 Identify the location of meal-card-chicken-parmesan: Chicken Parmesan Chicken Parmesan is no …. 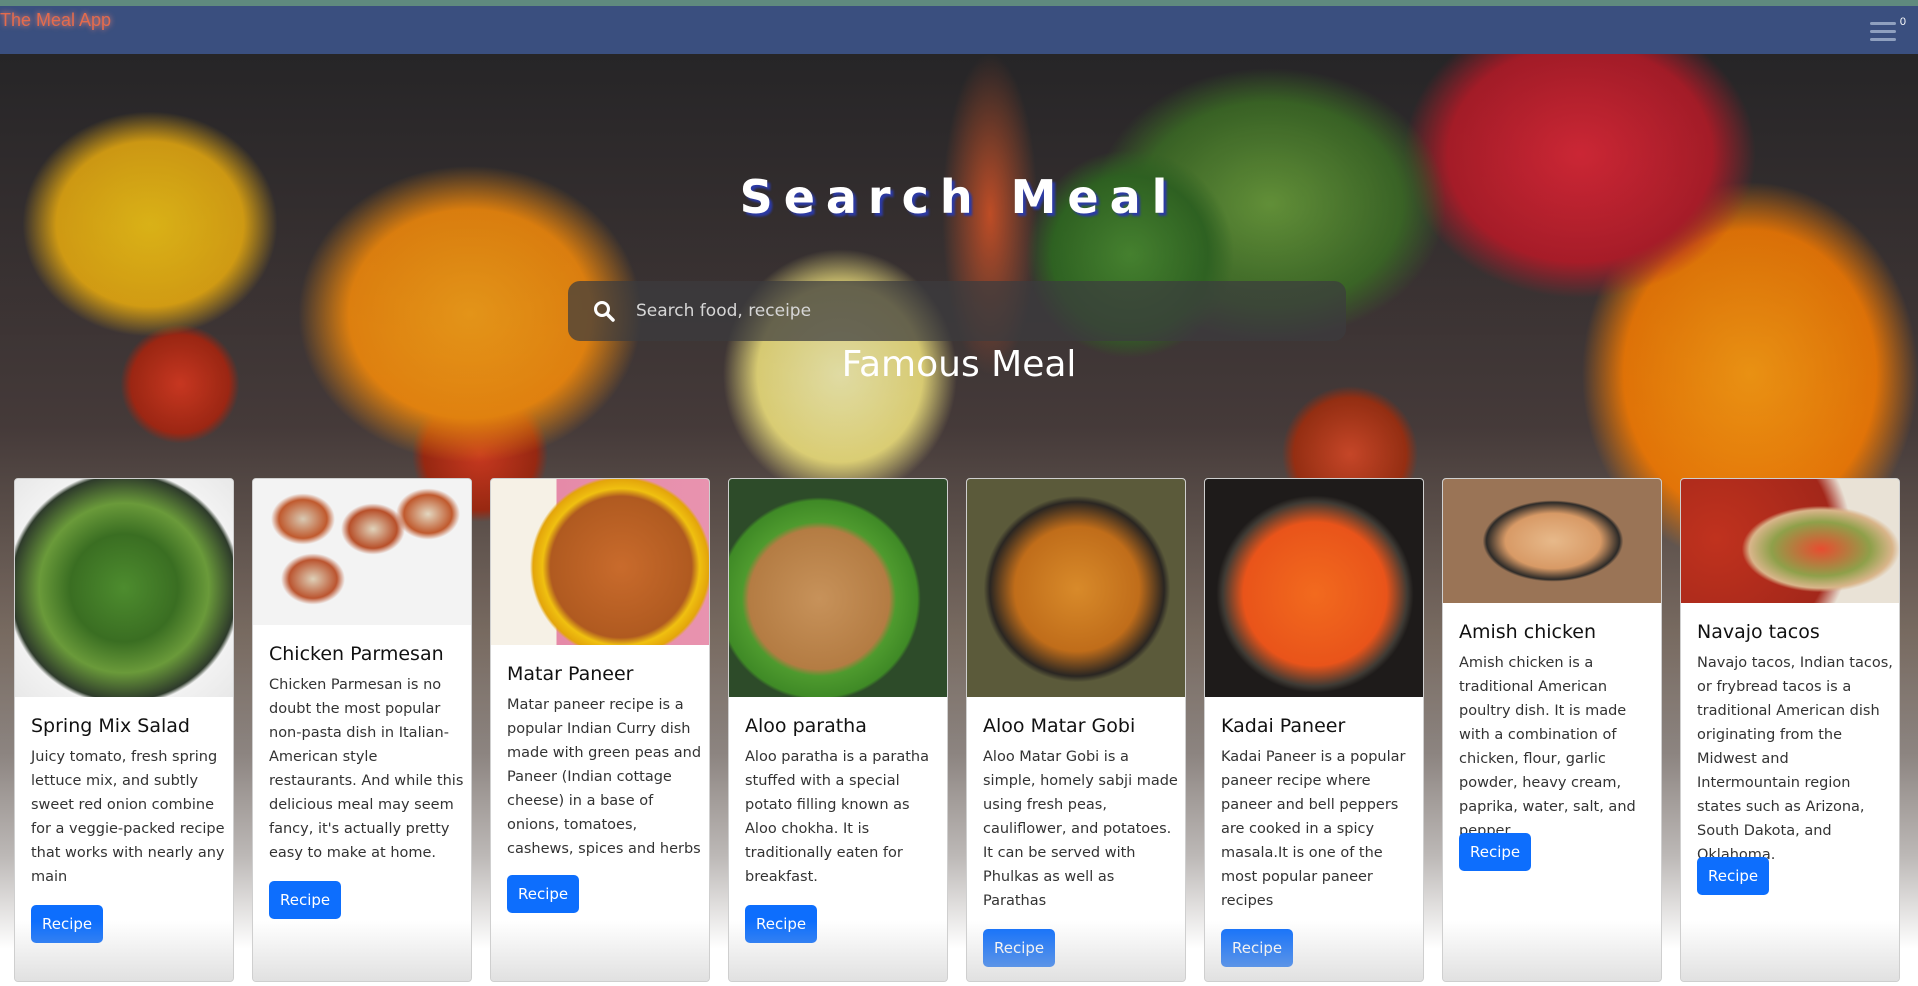
(362, 730).